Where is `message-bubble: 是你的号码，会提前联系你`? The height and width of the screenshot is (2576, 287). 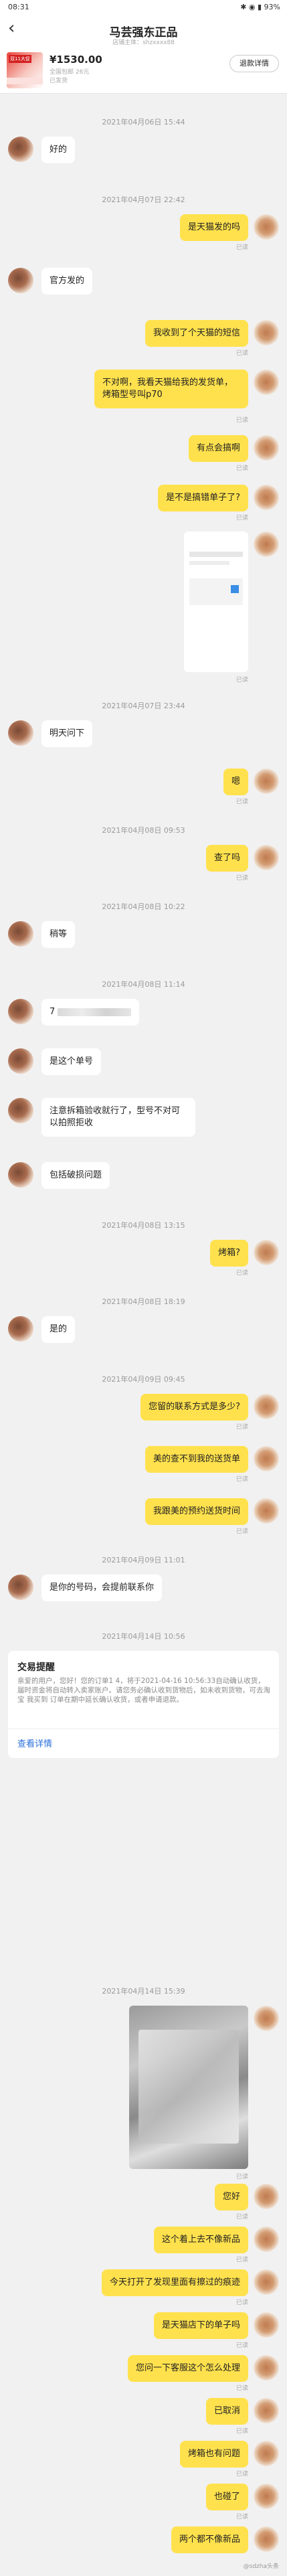 message-bubble: 是你的号码，会提前联系你 is located at coordinates (102, 1588).